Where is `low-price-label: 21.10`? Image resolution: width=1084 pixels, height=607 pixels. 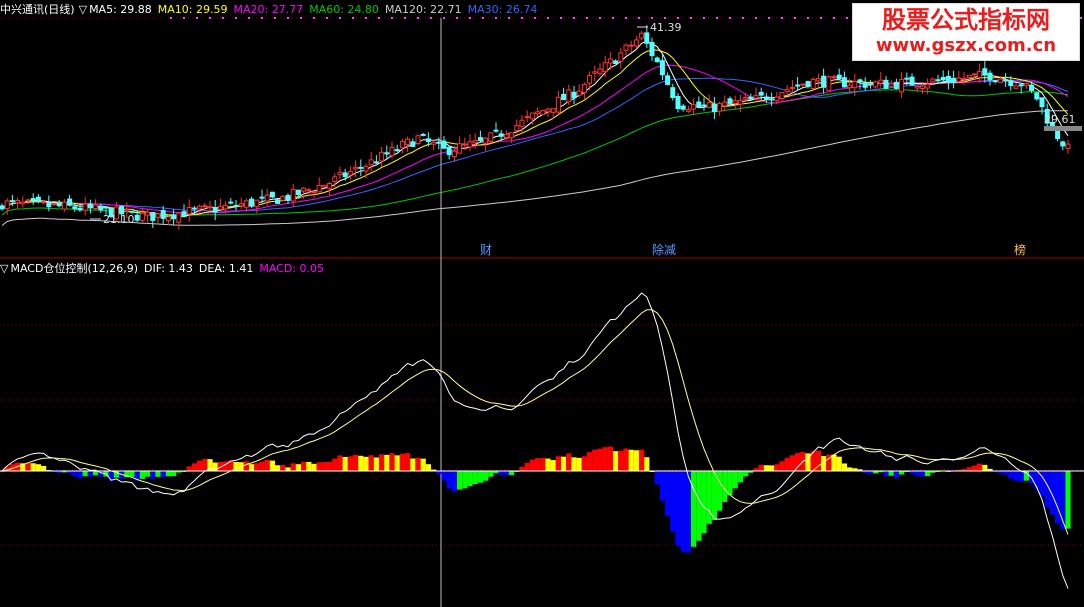 low-price-label: 21.10 is located at coordinates (119, 219).